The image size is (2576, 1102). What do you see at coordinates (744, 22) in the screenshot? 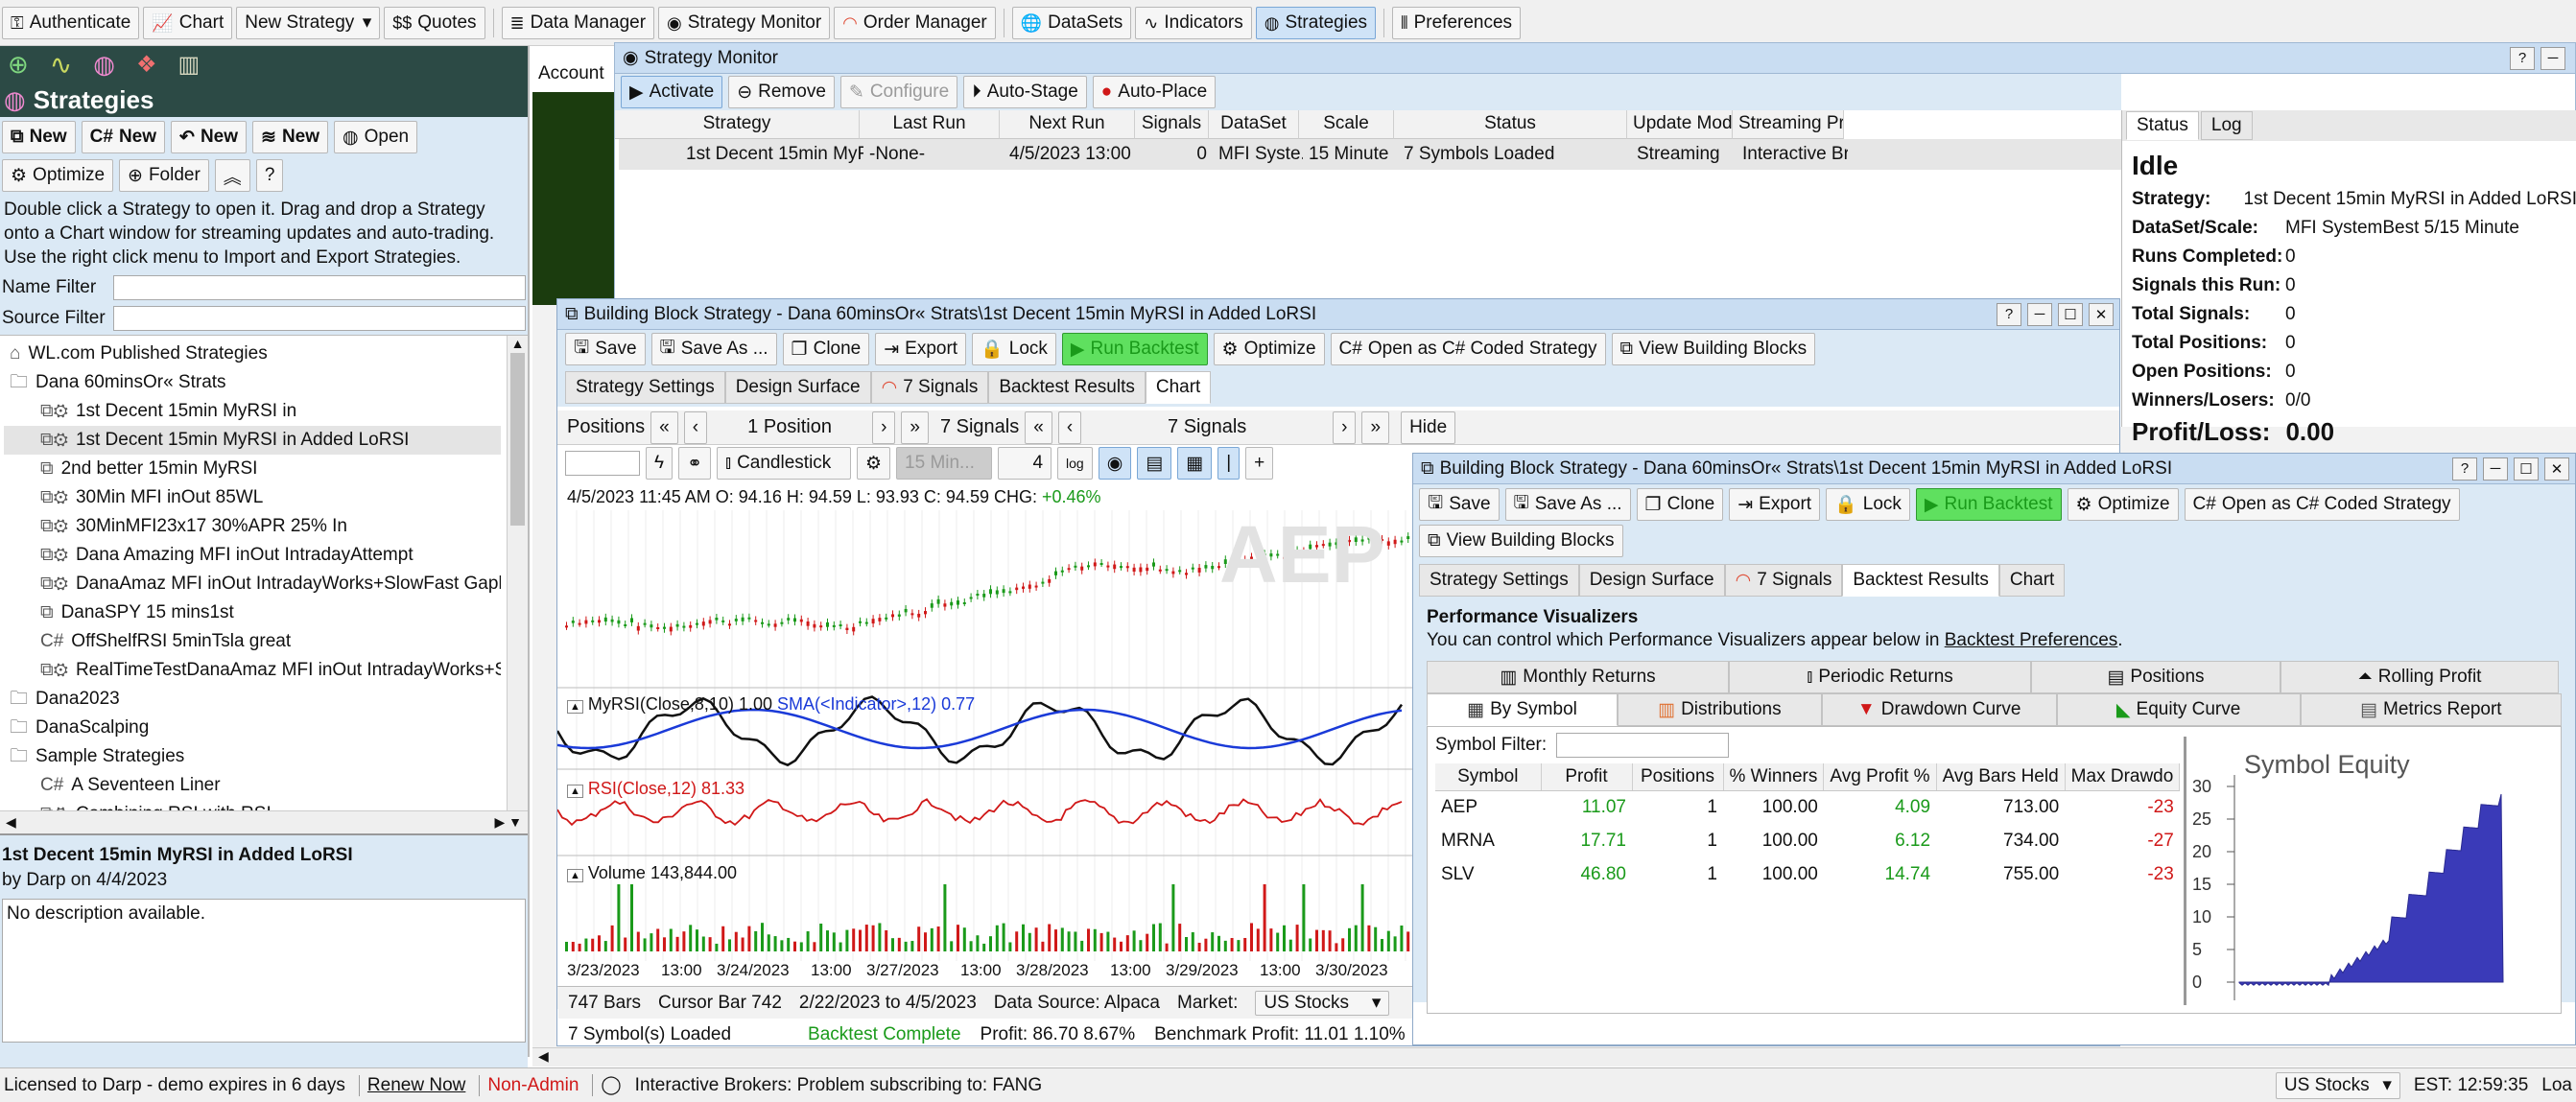
I see `strategy-monitor-button: ◉ Strategy Monitor` at bounding box center [744, 22].